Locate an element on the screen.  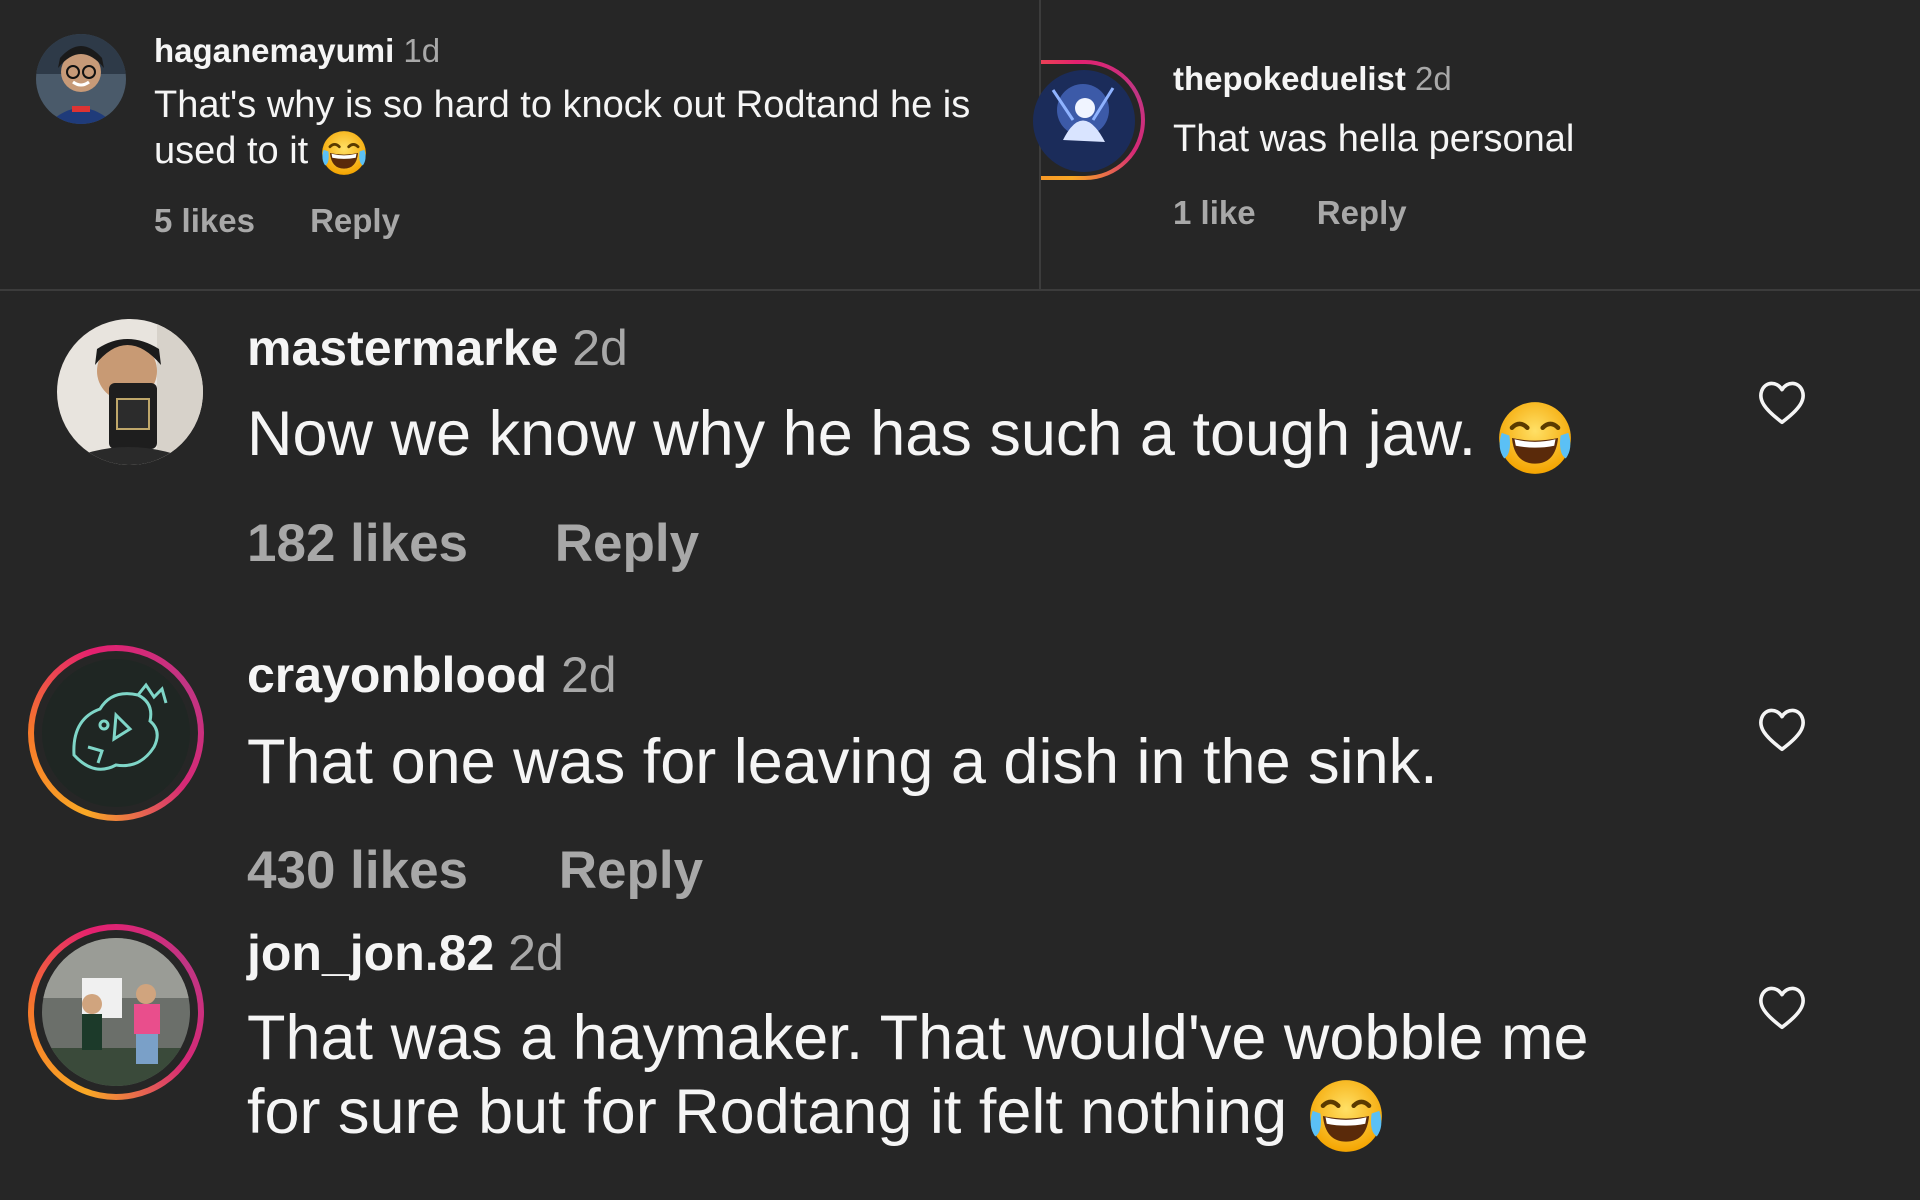
likes-count: 430 likes is located at coordinates (357, 870).